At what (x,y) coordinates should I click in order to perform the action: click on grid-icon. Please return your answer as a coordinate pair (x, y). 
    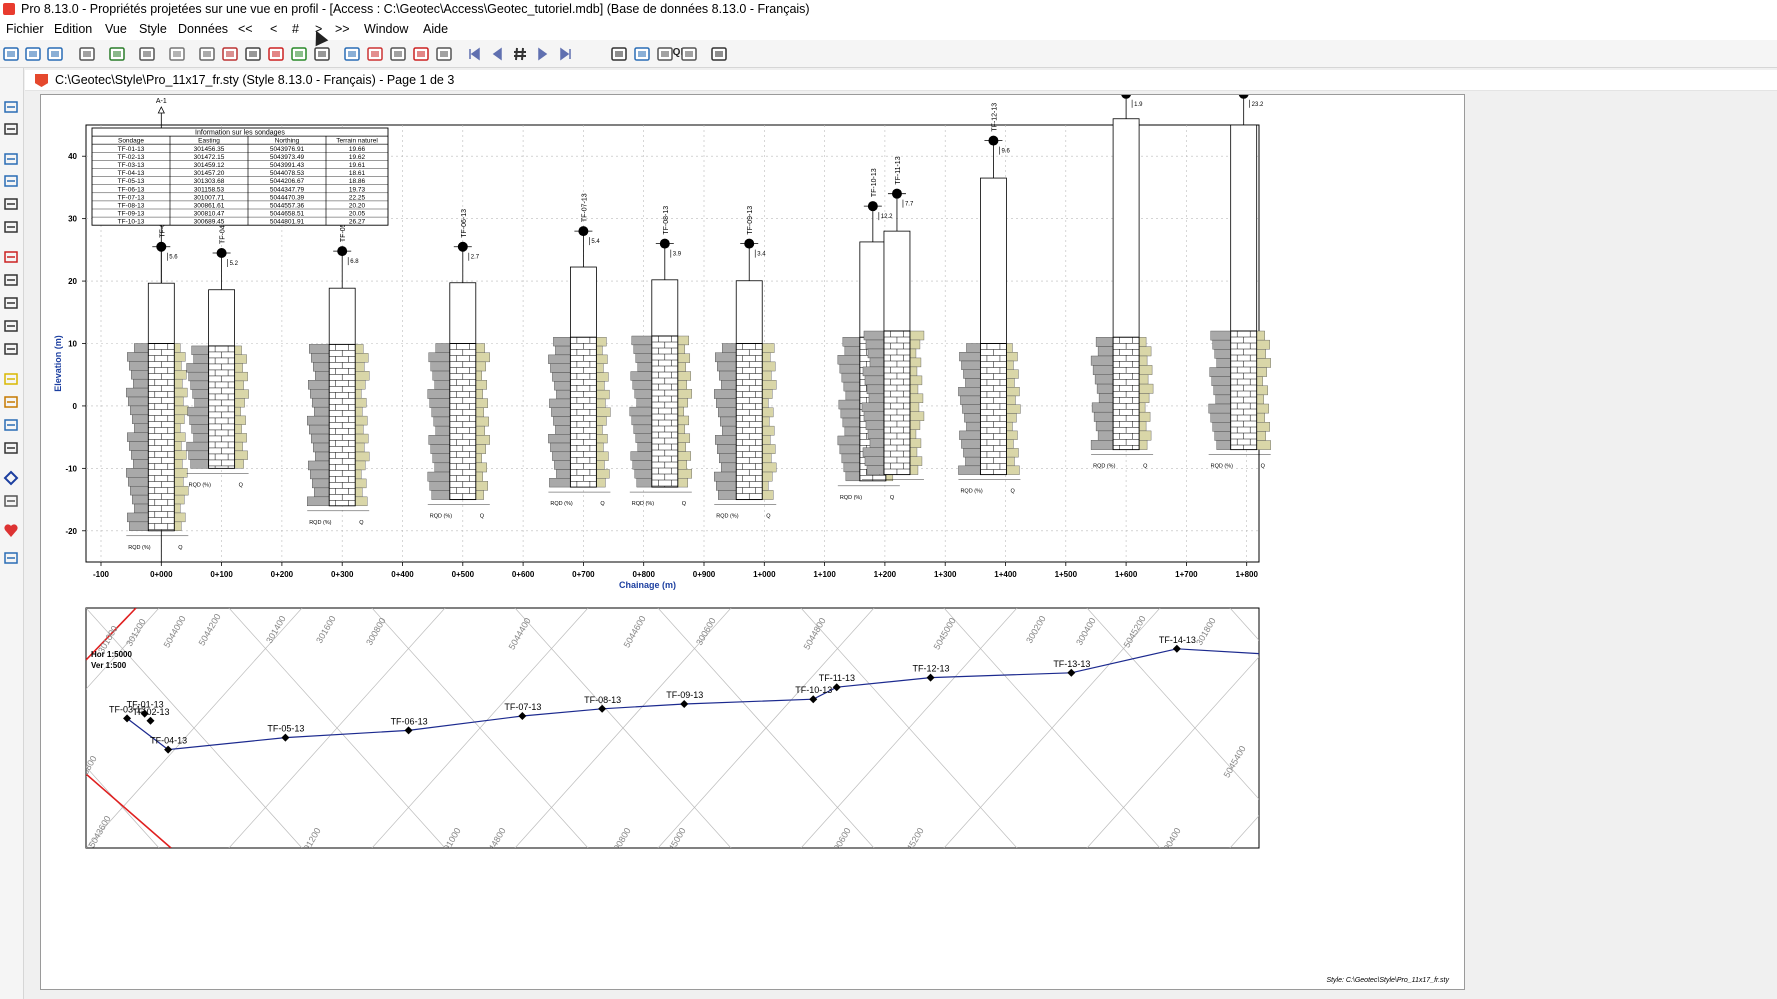
    Looking at the image, I should click on (398, 54).